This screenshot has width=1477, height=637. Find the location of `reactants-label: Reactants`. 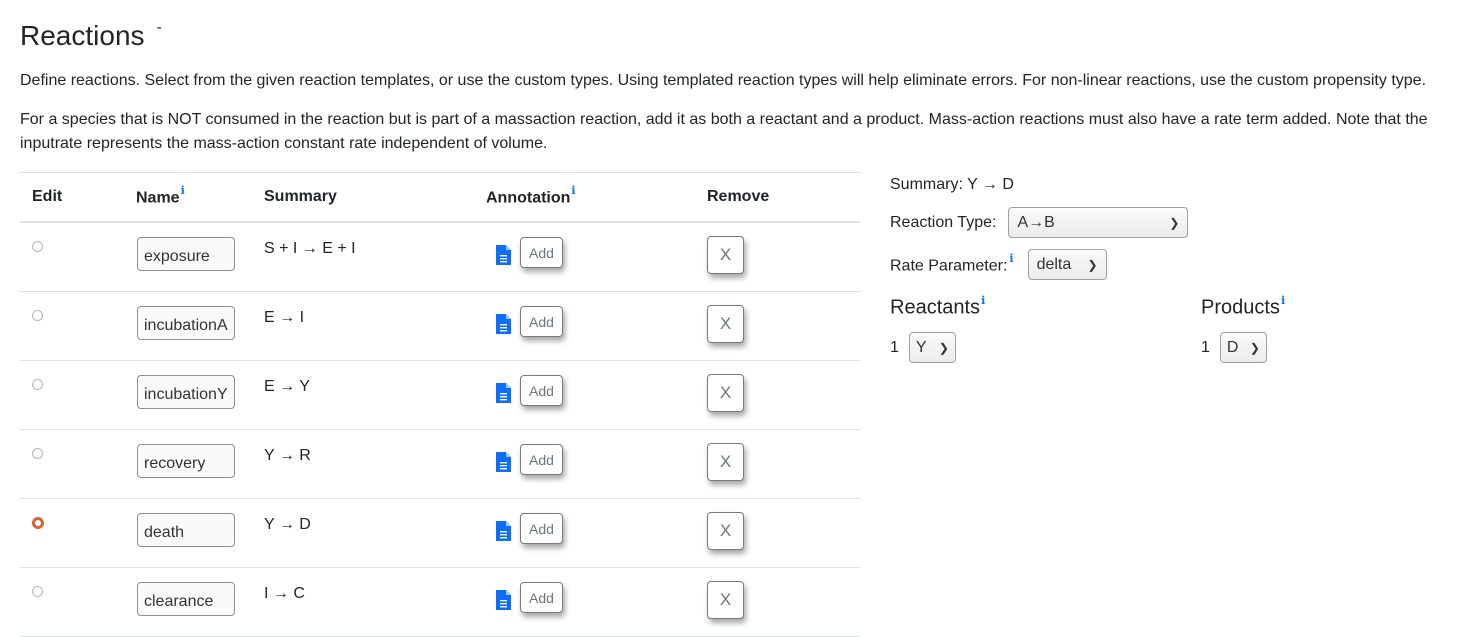

reactants-label: Reactants is located at coordinates (935, 307).